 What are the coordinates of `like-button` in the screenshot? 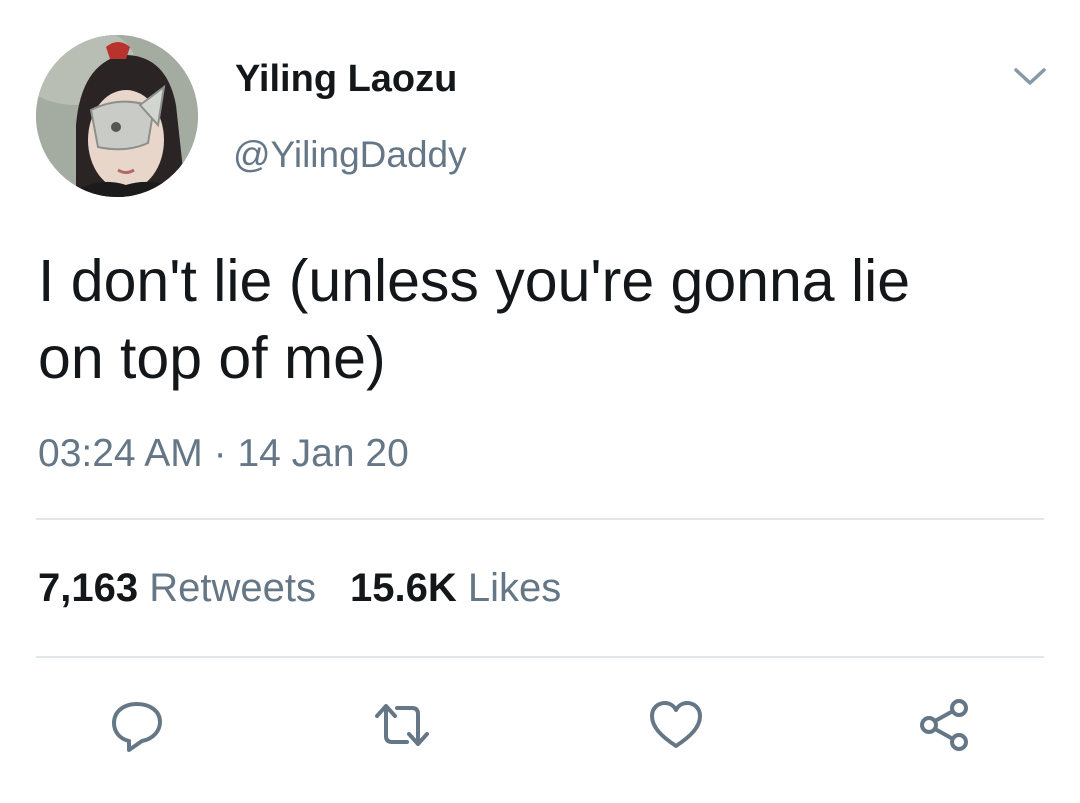 It's located at (676, 725).